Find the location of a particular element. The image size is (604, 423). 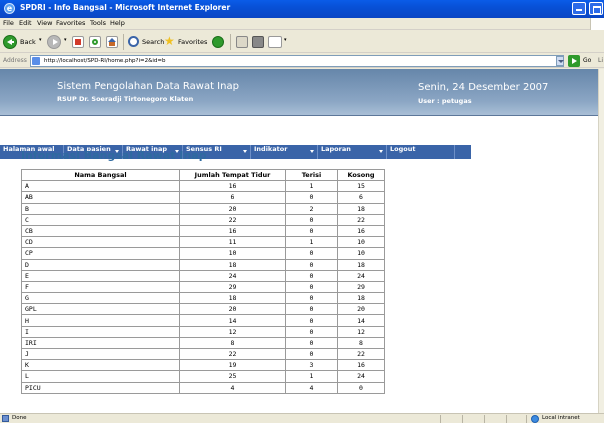

table-row: D 18 0 18 is located at coordinates (203, 264).